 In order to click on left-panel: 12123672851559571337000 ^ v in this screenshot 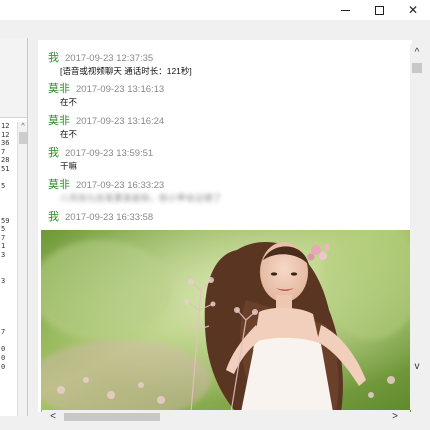, I will do `click(14, 227)`.